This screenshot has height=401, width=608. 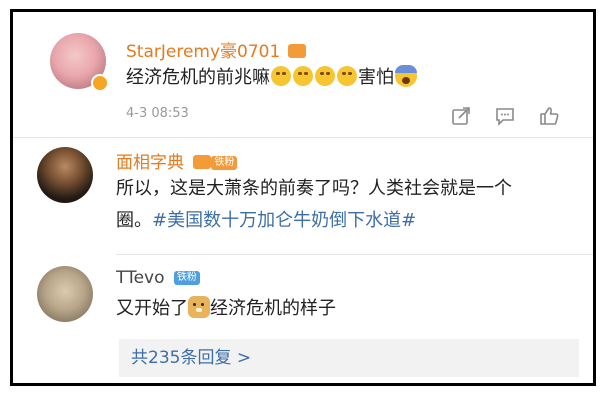 What do you see at coordinates (203, 52) in the screenshot?
I see `username-text: StarJeremy豪0701` at bounding box center [203, 52].